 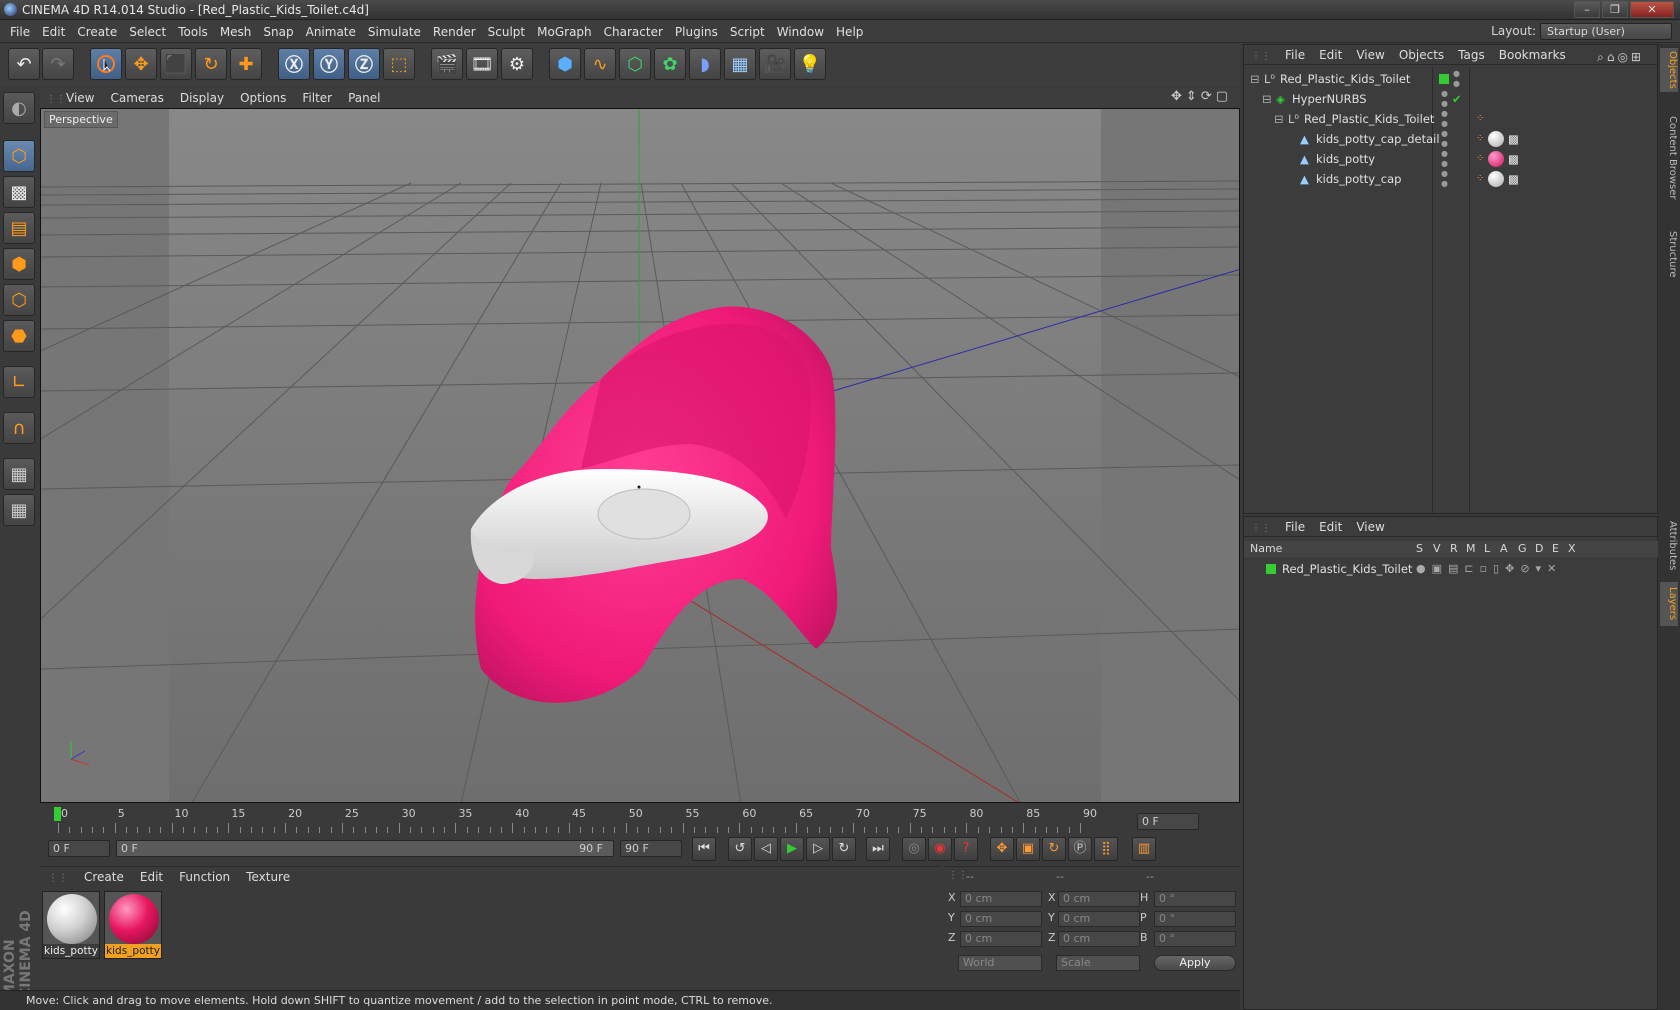 What do you see at coordinates (766, 849) in the screenshot?
I see `previous-frame-icon: ◁` at bounding box center [766, 849].